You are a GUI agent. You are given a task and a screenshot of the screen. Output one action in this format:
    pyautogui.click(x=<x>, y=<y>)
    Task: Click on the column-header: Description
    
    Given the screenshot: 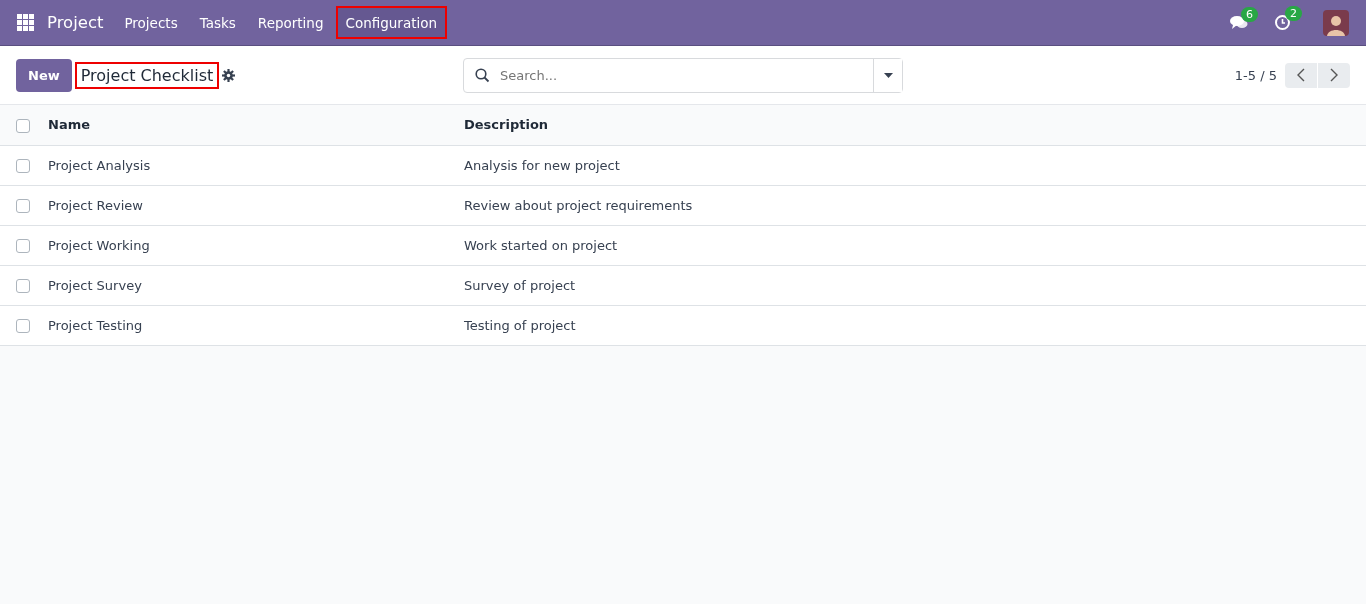 What is the action you would take?
    pyautogui.click(x=506, y=125)
    